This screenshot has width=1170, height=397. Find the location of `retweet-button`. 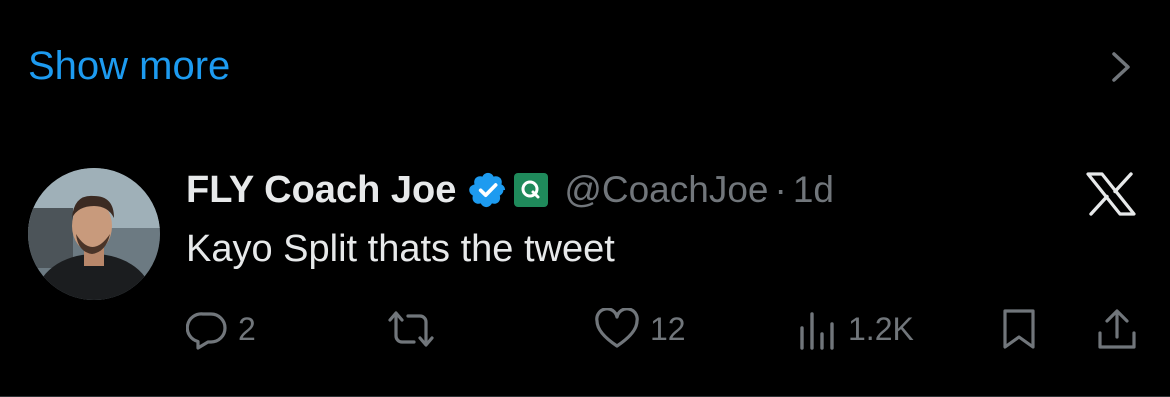

retweet-button is located at coordinates (411, 329).